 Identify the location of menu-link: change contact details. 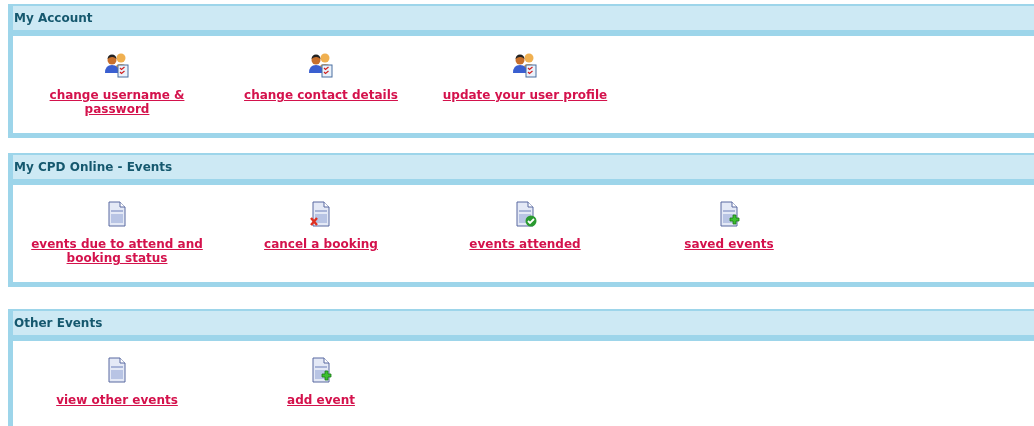
(321, 95).